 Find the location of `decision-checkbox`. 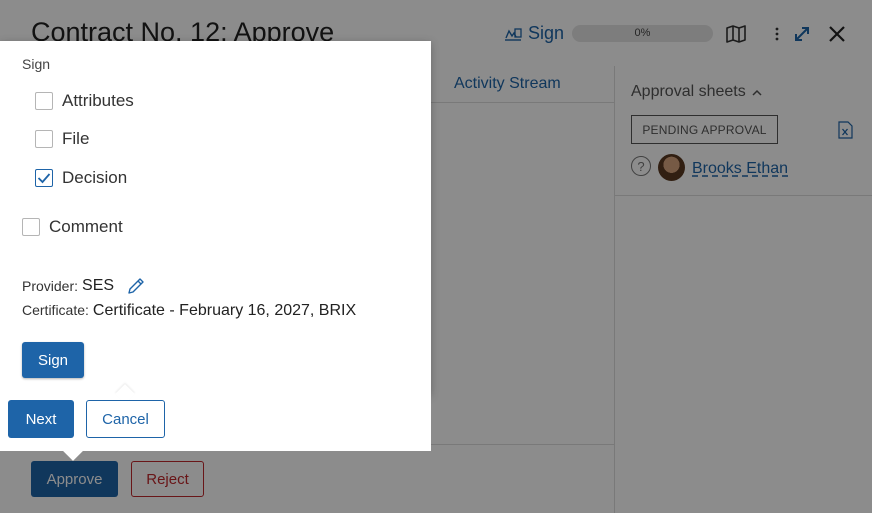

decision-checkbox is located at coordinates (44, 178).